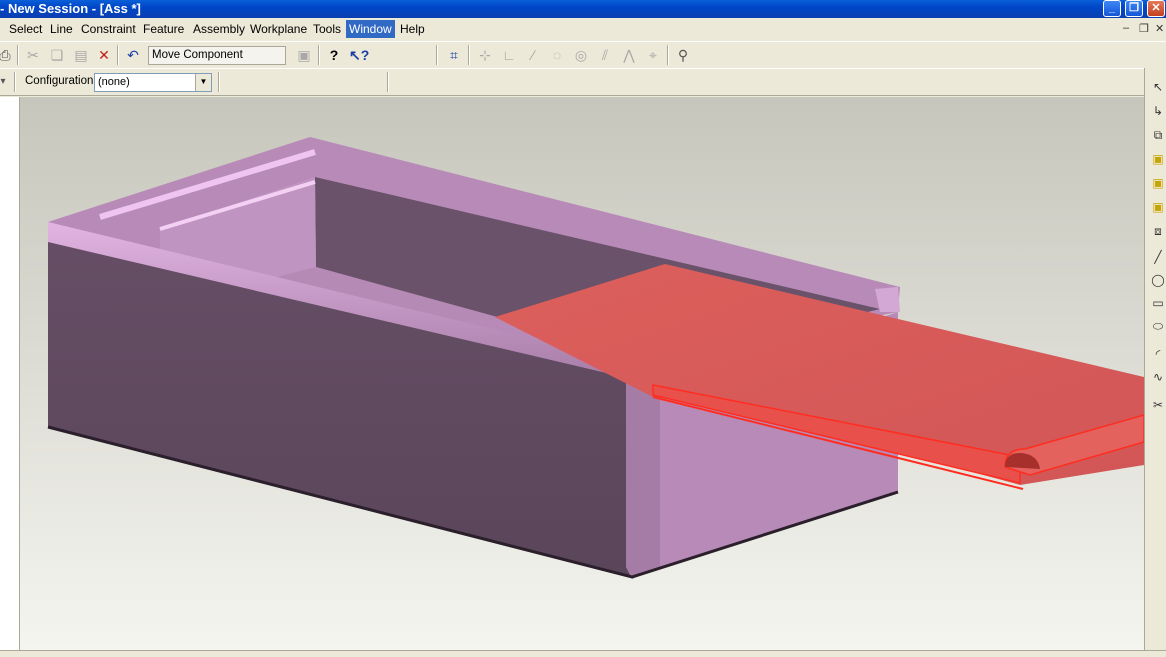  I want to click on help-icon: ?, so click(334, 55).